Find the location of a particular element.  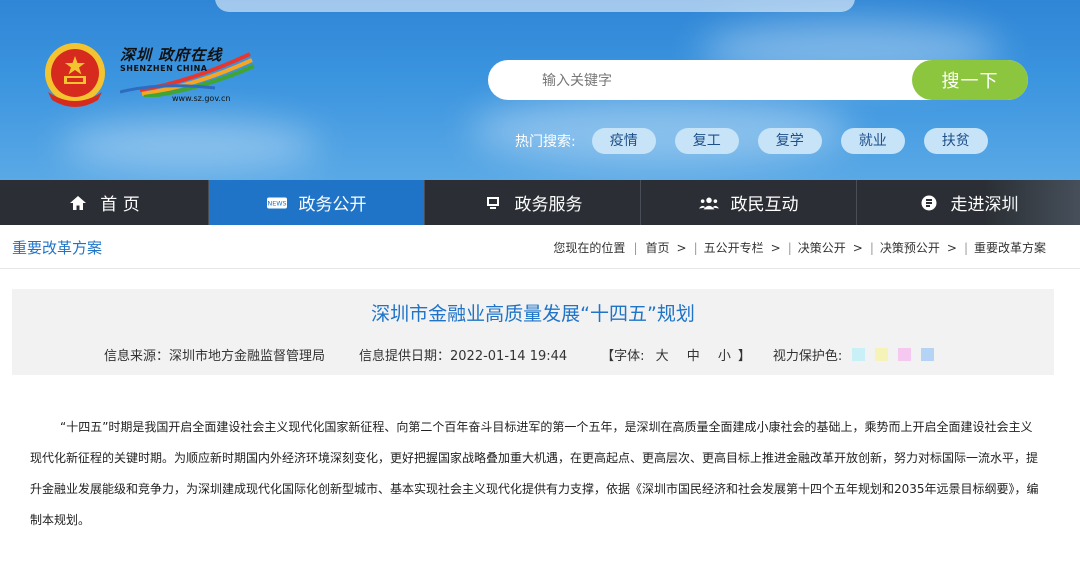

font-size-label-open: 【字体: is located at coordinates (623, 356).